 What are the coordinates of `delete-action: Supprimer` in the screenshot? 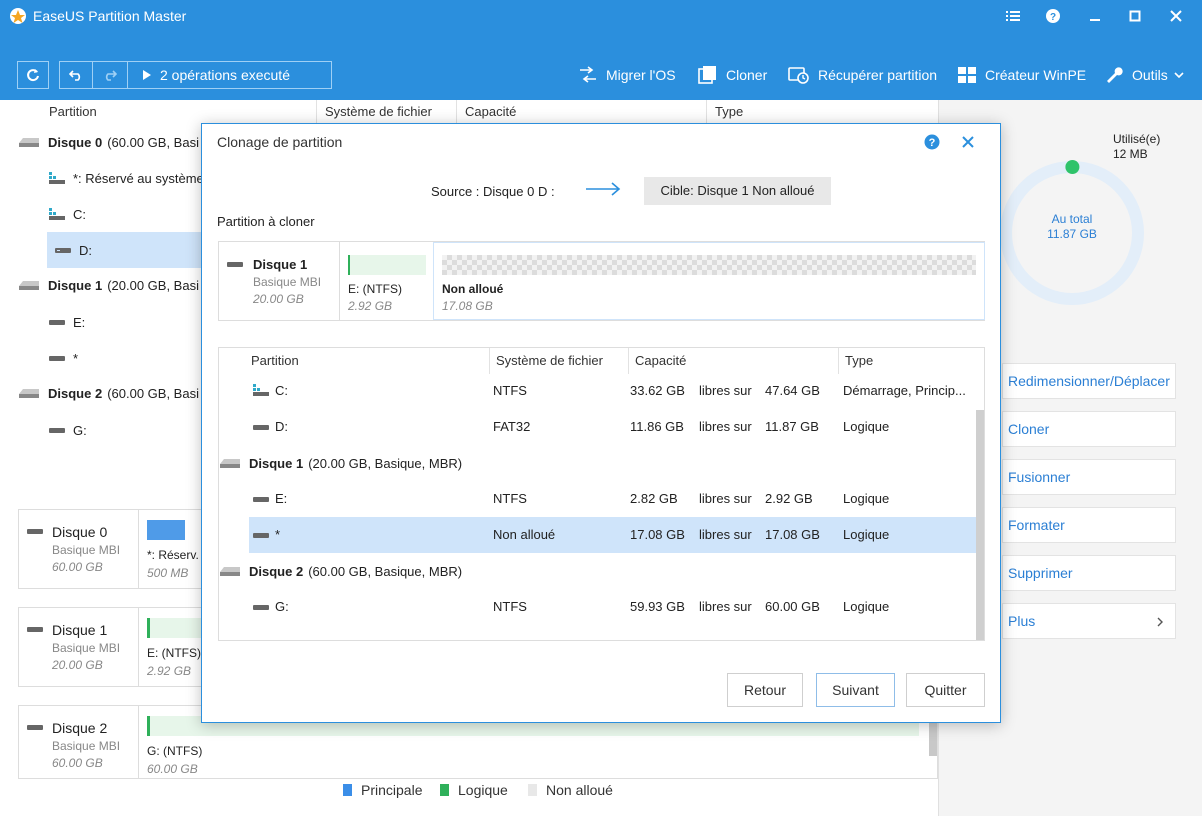 It's located at (1089, 573).